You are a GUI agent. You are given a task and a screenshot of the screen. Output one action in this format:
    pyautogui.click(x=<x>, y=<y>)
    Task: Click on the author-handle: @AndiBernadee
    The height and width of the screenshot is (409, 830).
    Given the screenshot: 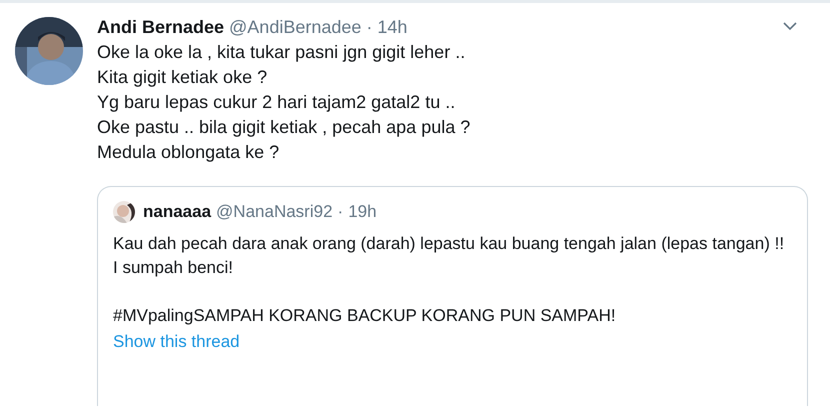 What is the action you would take?
    pyautogui.click(x=295, y=27)
    